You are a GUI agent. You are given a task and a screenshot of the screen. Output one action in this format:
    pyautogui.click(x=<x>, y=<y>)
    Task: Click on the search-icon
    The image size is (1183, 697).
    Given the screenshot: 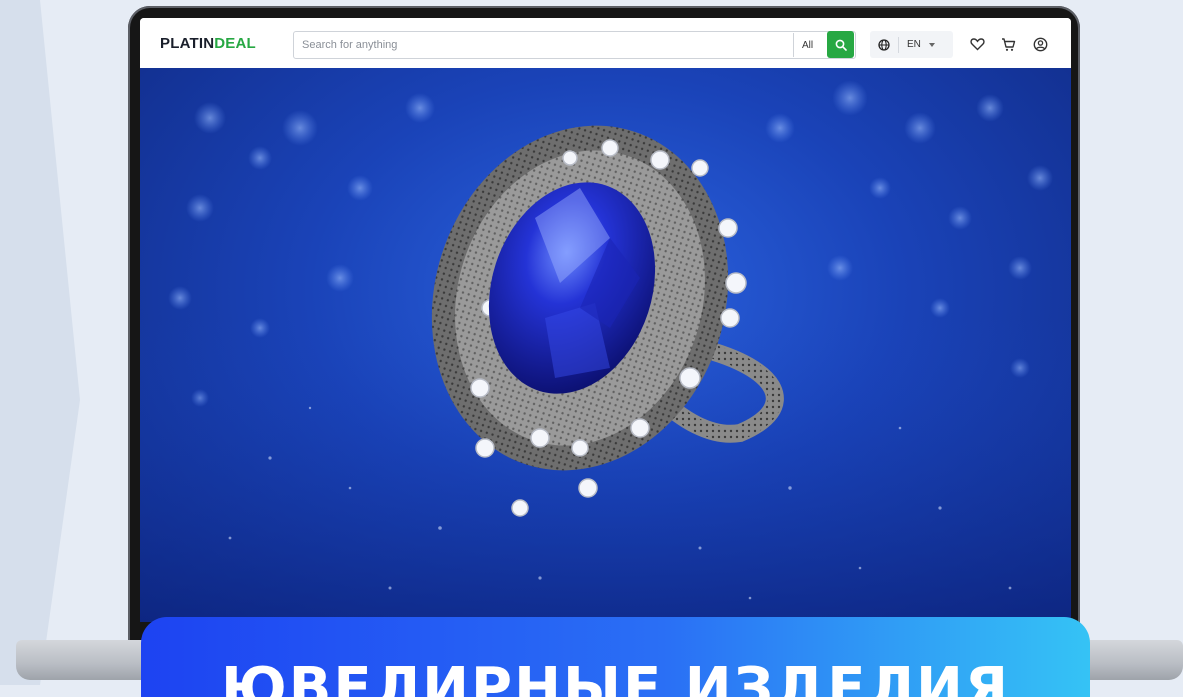 What is the action you would take?
    pyautogui.click(x=841, y=45)
    